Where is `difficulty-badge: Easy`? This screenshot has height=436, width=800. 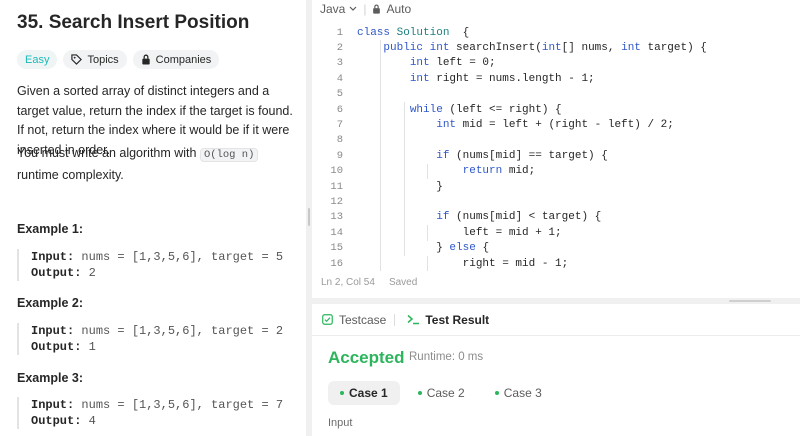
difficulty-badge: Easy is located at coordinates (37, 59).